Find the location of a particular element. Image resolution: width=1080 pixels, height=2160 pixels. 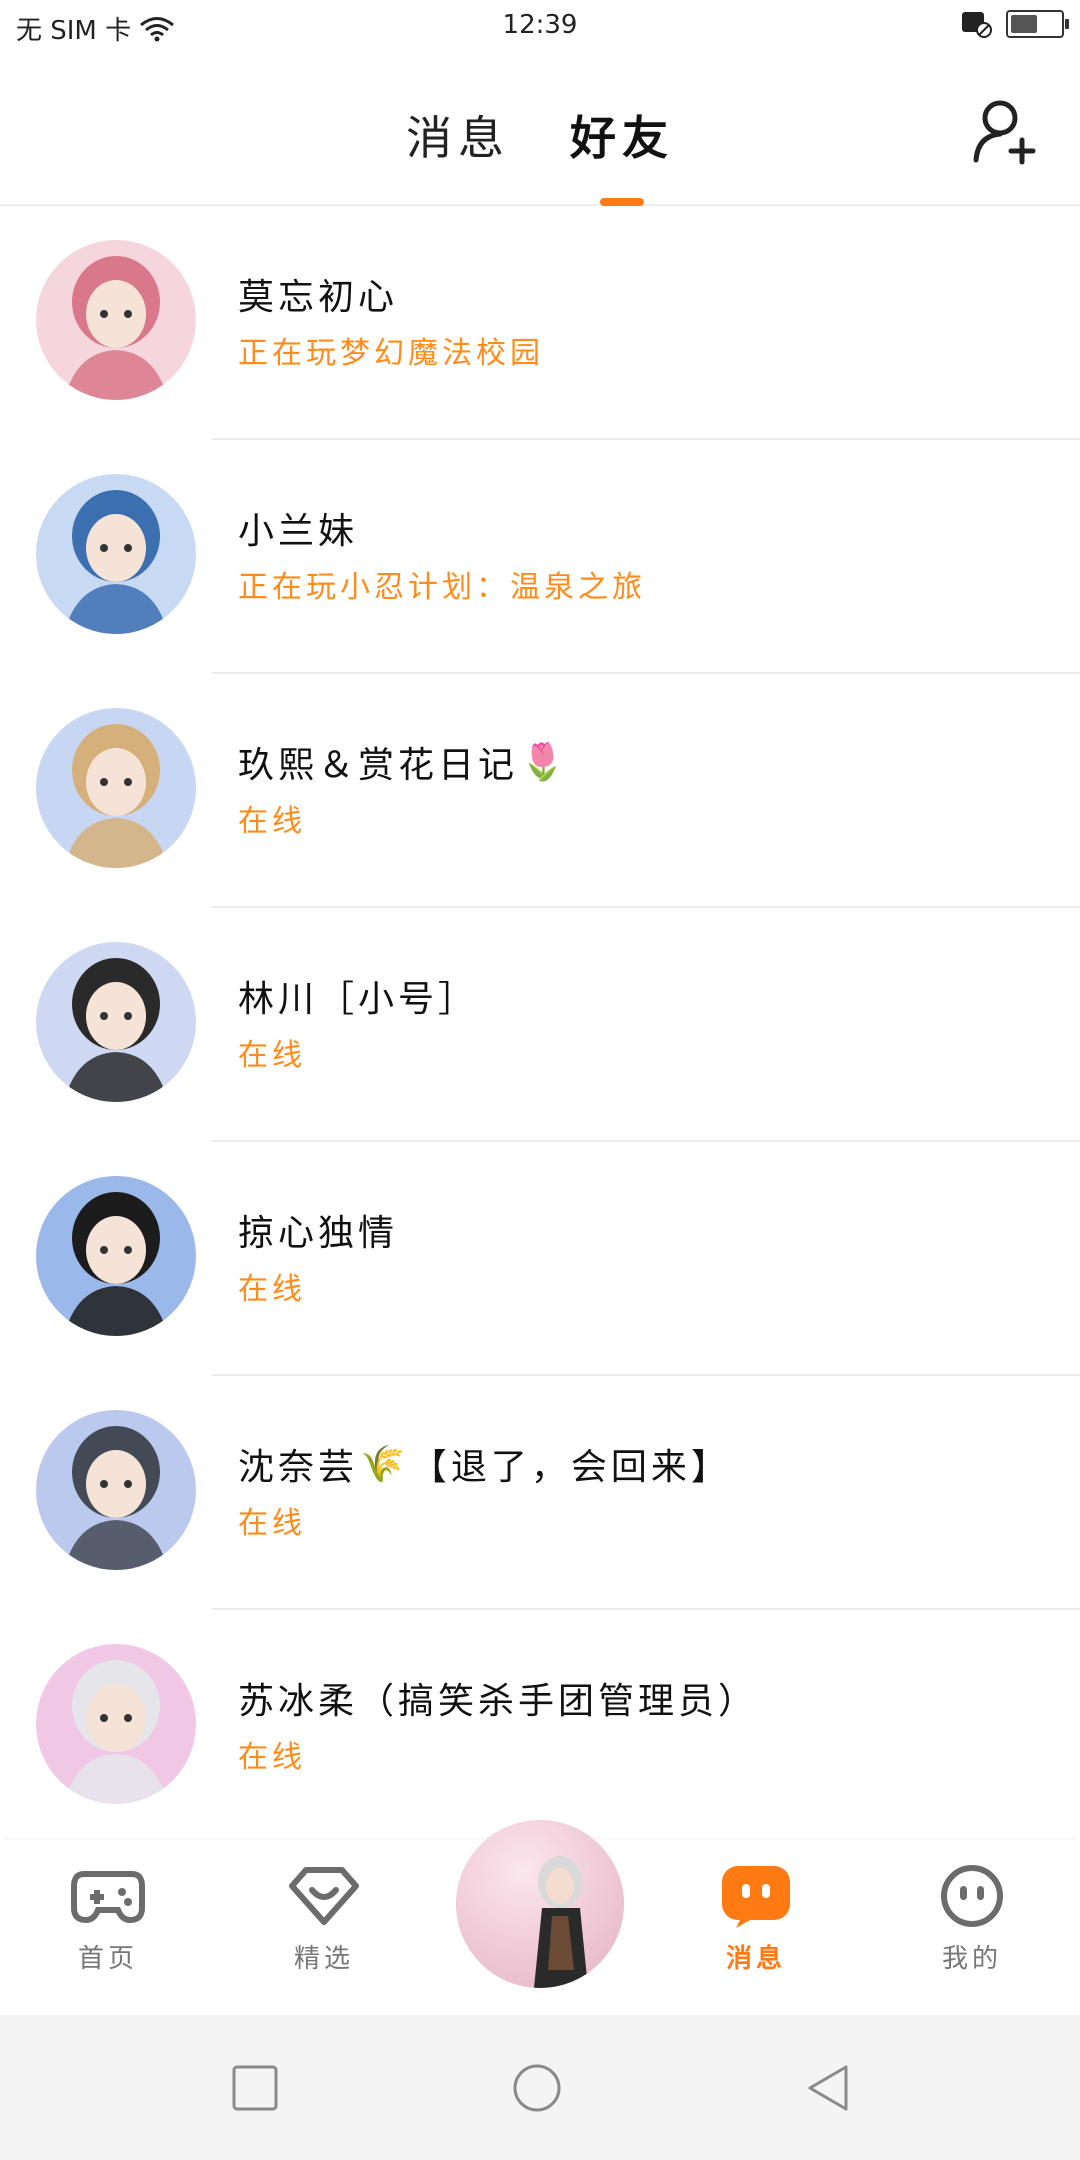

friend-row: 莫忘初心正在玩梦幻魔法校园 is located at coordinates (540, 323).